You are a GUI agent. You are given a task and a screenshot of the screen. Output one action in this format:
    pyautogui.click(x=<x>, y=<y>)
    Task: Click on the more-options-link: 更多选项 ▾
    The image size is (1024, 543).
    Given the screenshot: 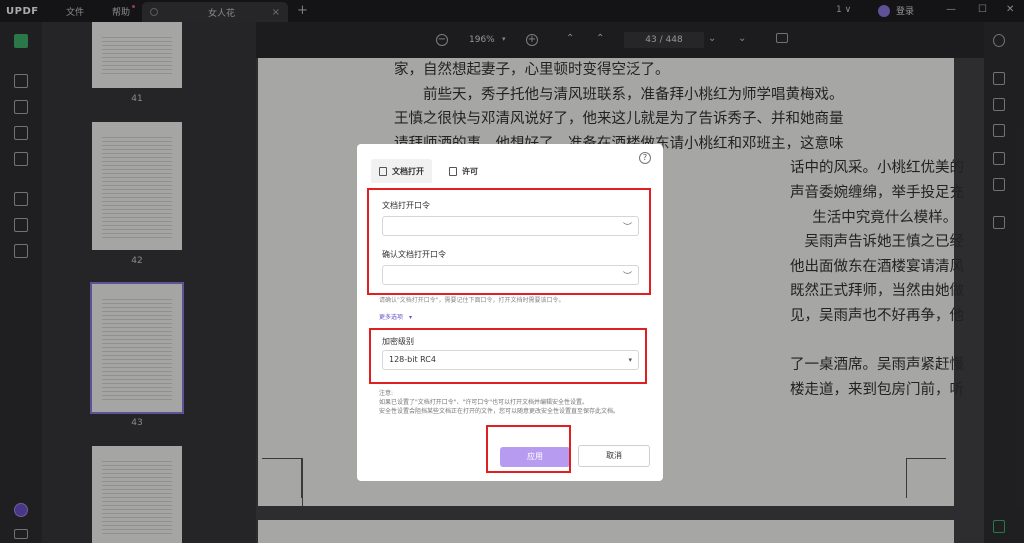 What is the action you would take?
    pyautogui.click(x=395, y=316)
    